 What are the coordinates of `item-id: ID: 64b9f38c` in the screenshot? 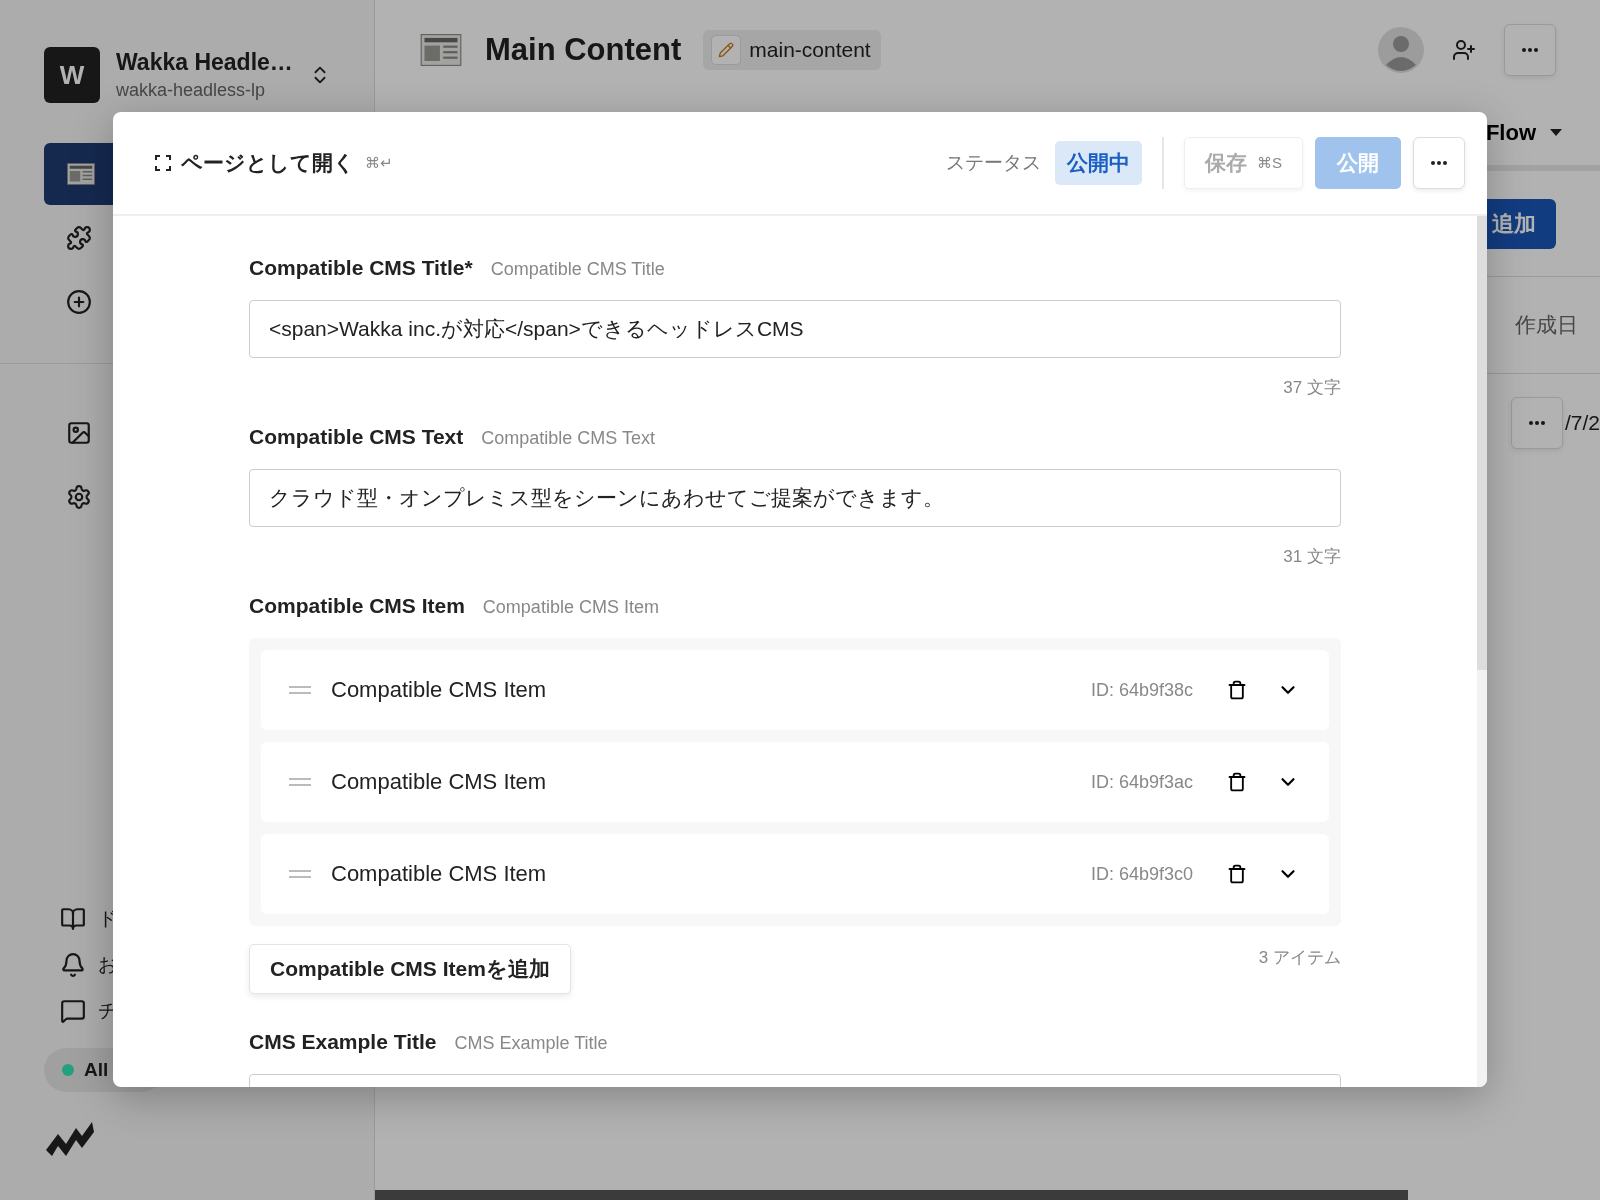 It's located at (1141, 690).